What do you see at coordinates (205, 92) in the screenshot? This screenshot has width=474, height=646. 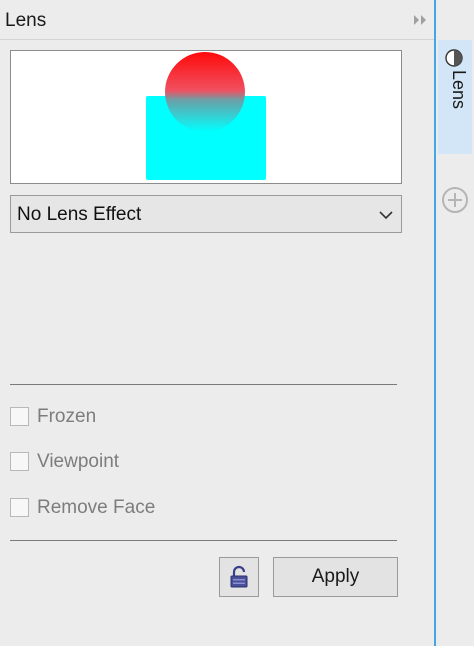 I see `red-circle` at bounding box center [205, 92].